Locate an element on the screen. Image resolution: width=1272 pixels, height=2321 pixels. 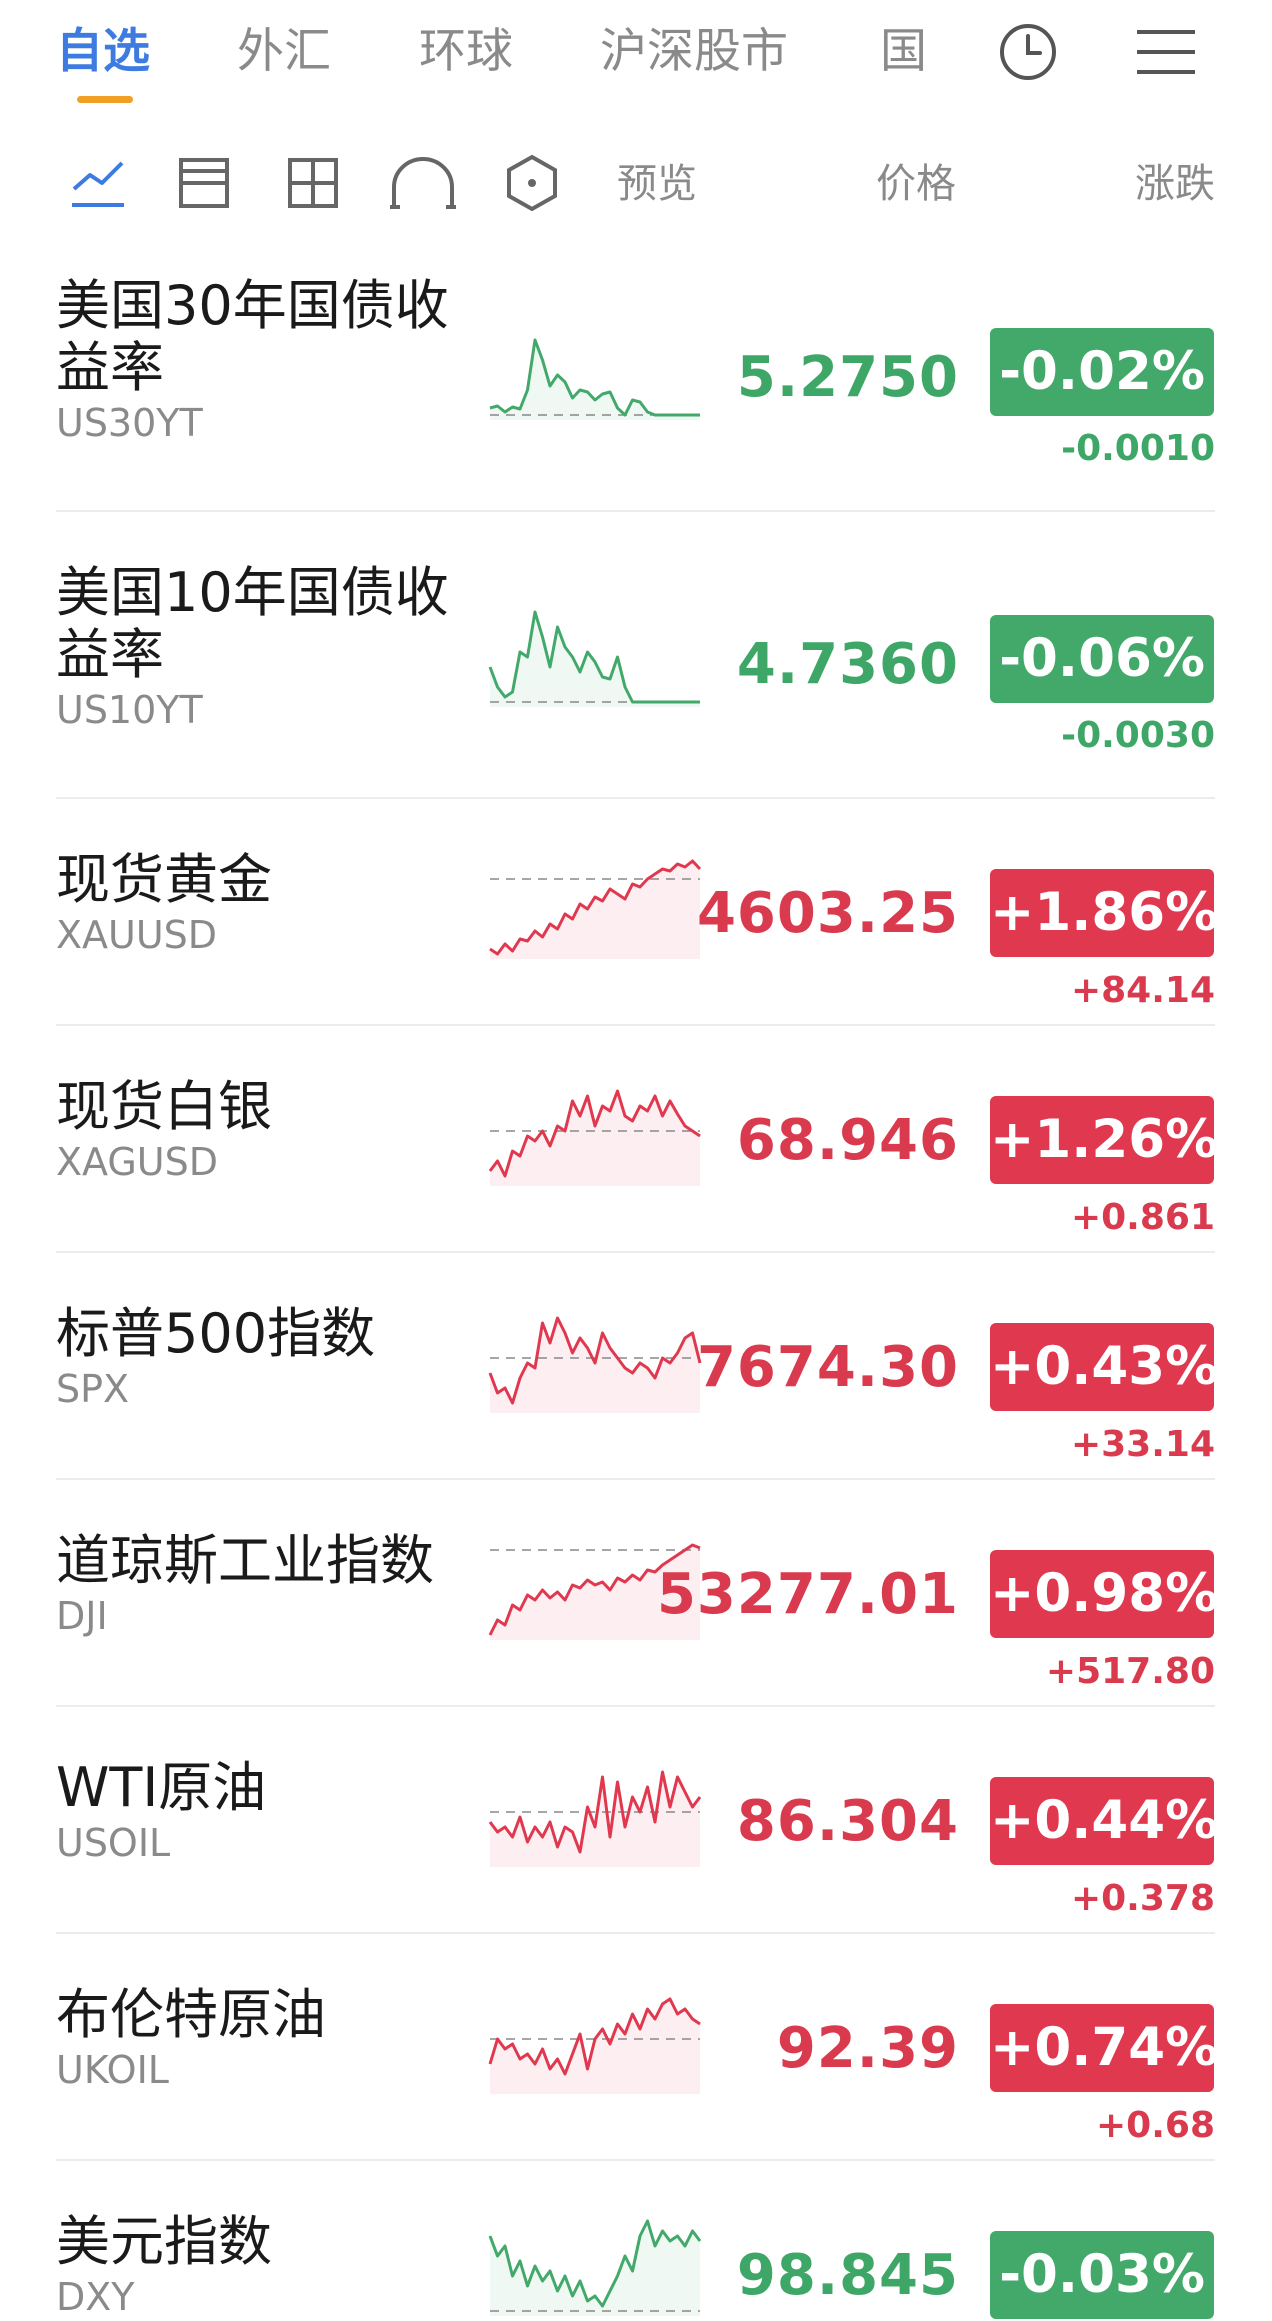
instrument-name: 美国30年国债收益率 is located at coordinates (252, 336).